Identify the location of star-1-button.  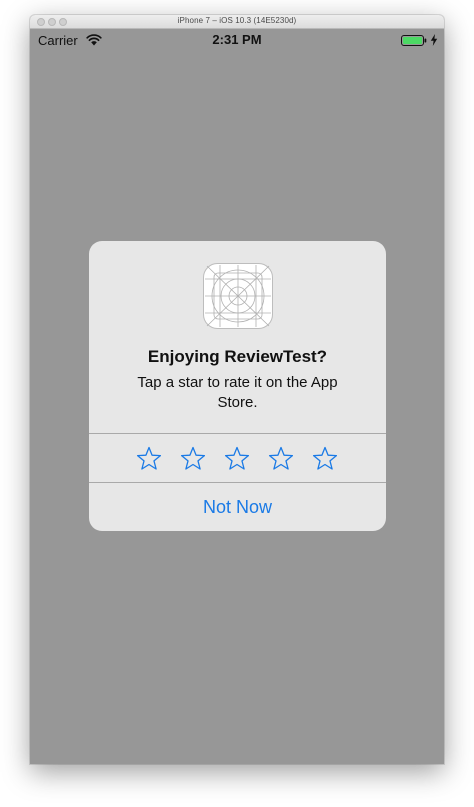
(149, 458).